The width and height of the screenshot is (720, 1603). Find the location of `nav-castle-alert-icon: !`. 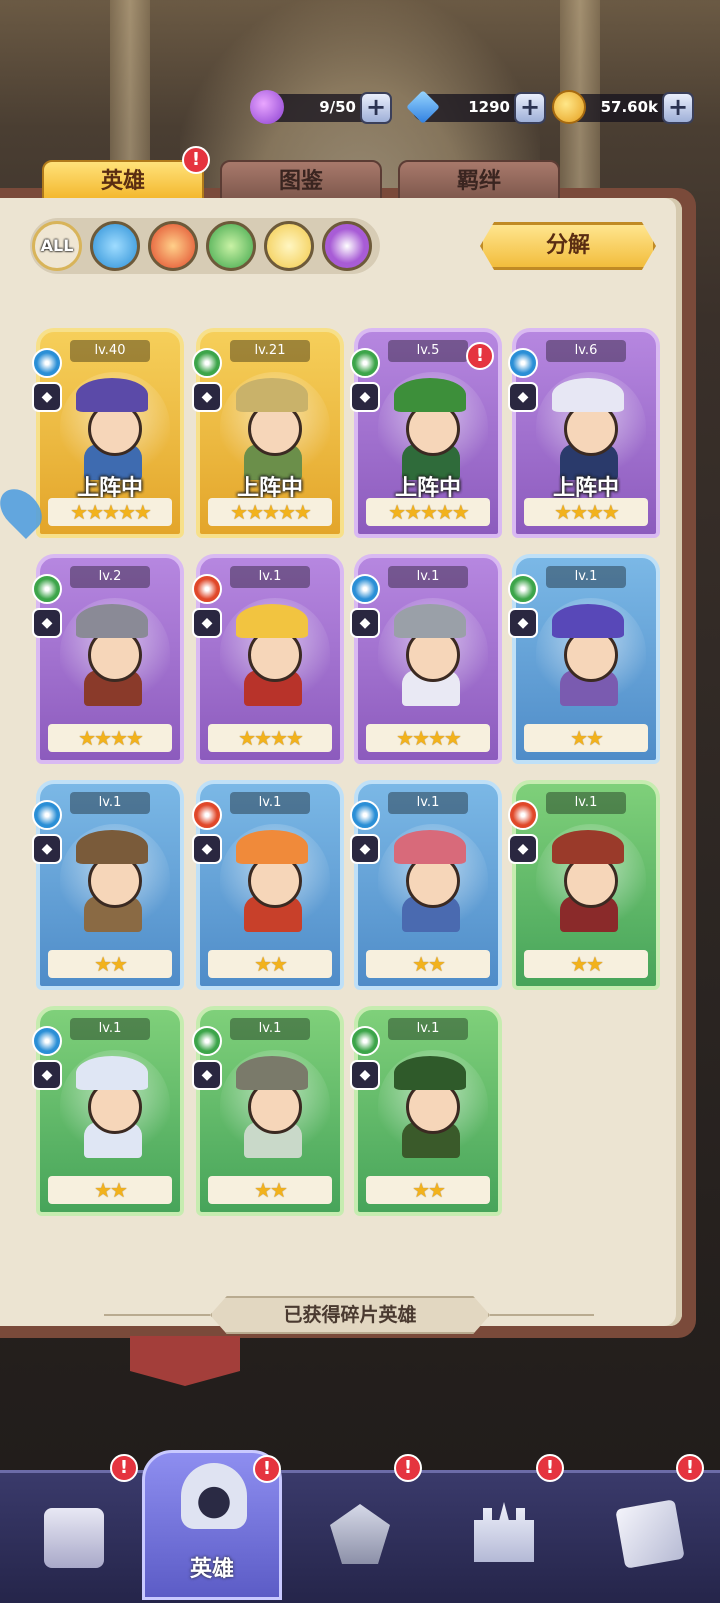

nav-castle-alert-icon: ! is located at coordinates (550, 1468).